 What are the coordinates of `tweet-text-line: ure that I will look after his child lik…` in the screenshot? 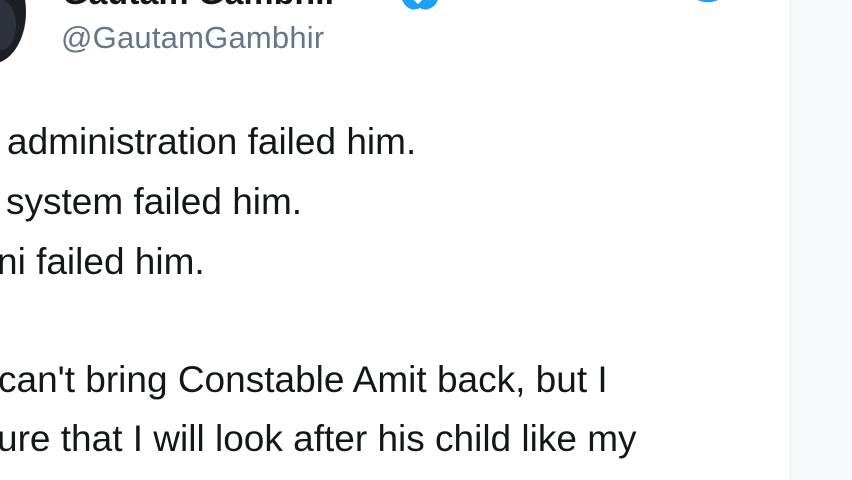 It's located at (318, 438).